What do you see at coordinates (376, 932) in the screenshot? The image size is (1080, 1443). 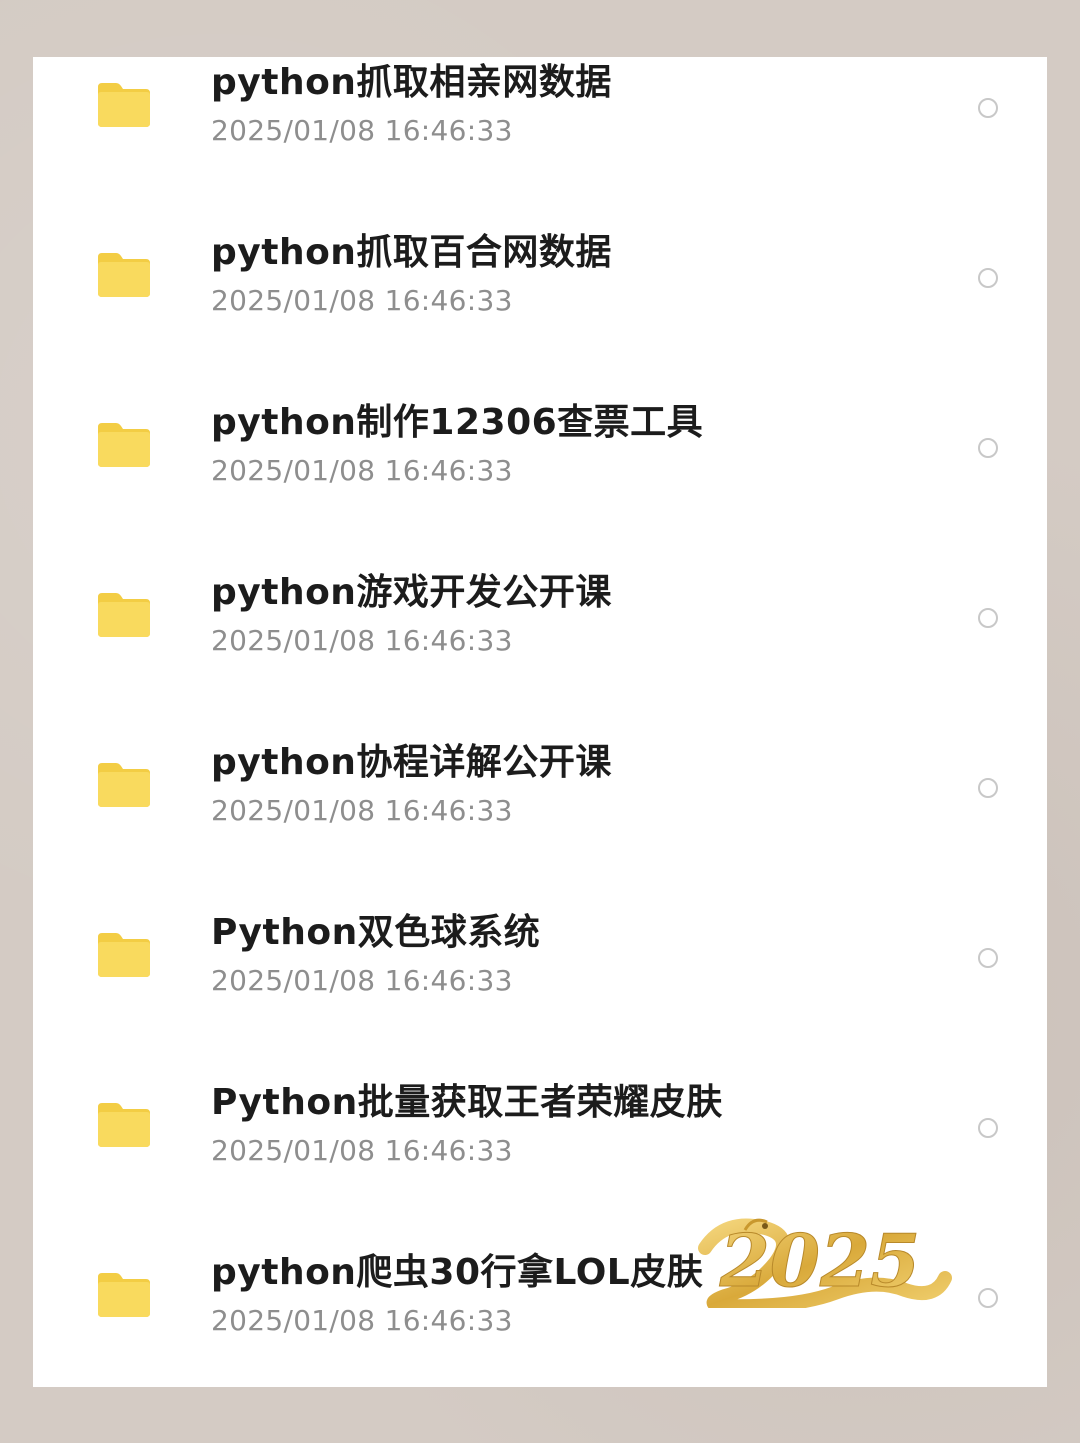 I see `file-name: Python双色球系统` at bounding box center [376, 932].